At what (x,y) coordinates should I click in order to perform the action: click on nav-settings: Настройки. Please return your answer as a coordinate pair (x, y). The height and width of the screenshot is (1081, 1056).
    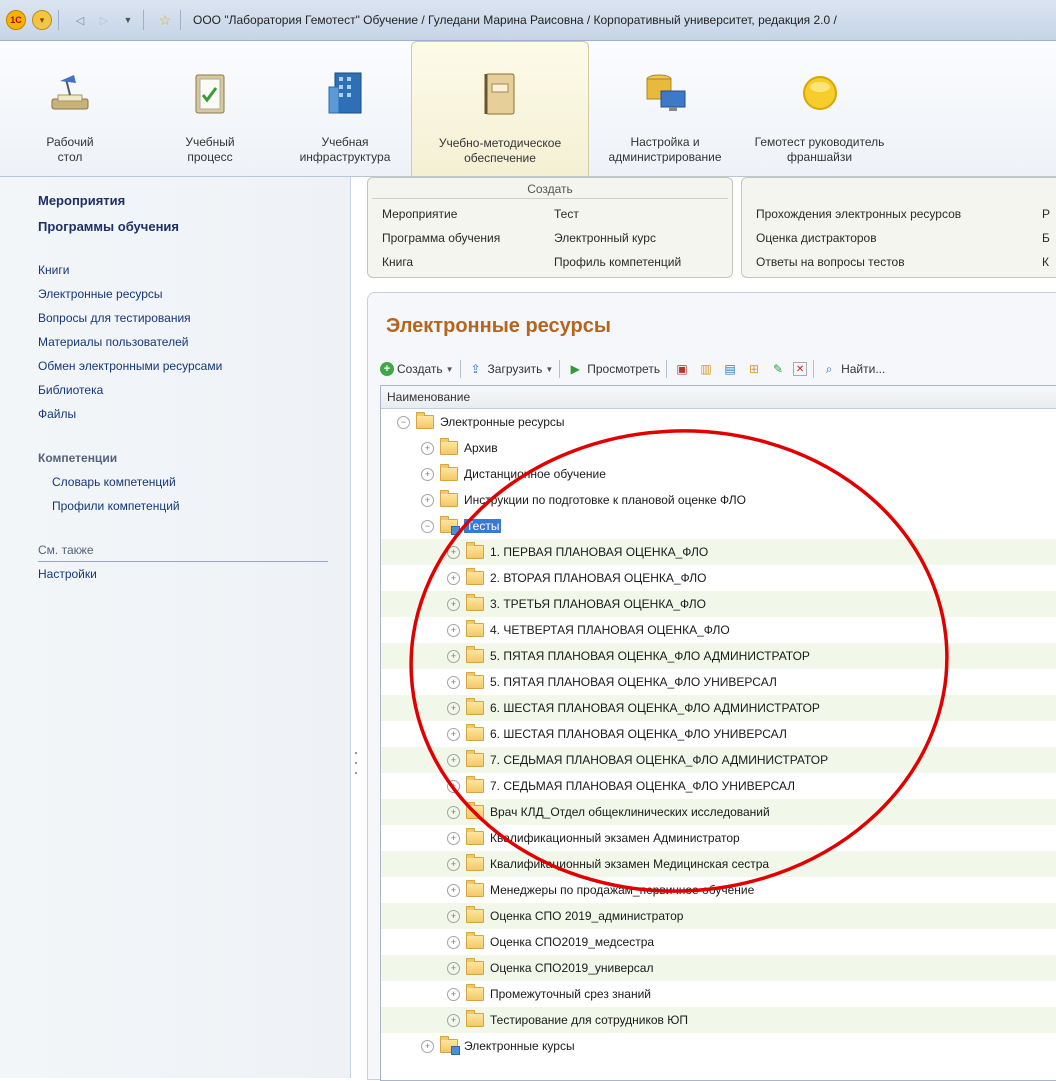
    Looking at the image, I should click on (67, 574).